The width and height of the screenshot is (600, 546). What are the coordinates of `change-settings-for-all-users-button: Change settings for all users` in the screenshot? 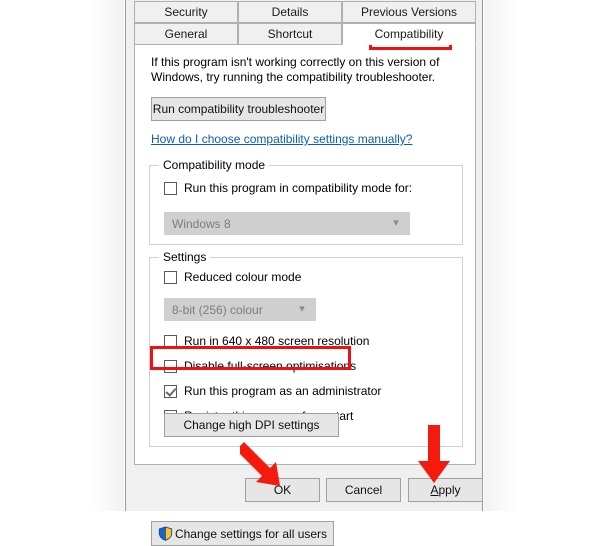 It's located at (242, 533).